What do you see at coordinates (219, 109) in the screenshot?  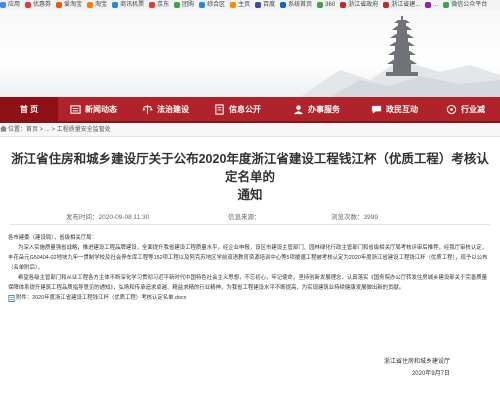 I see `info-icon` at bounding box center [219, 109].